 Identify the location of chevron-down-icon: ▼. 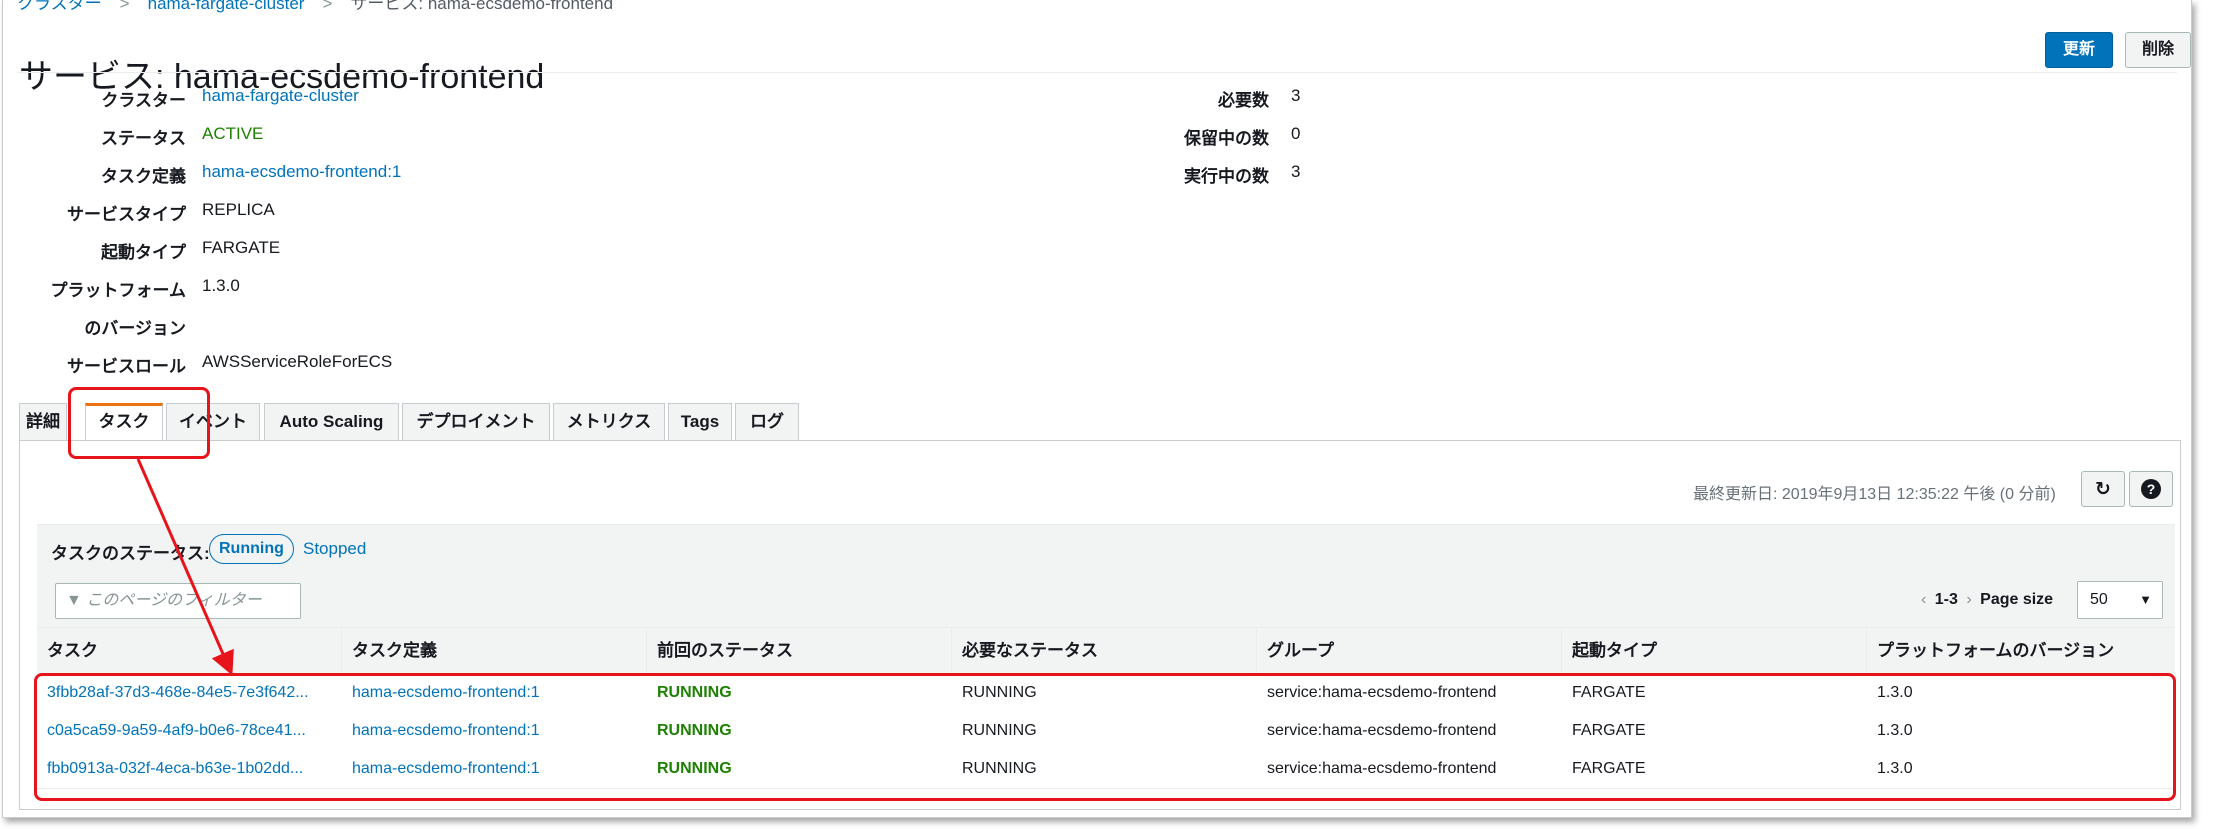
(2145, 599).